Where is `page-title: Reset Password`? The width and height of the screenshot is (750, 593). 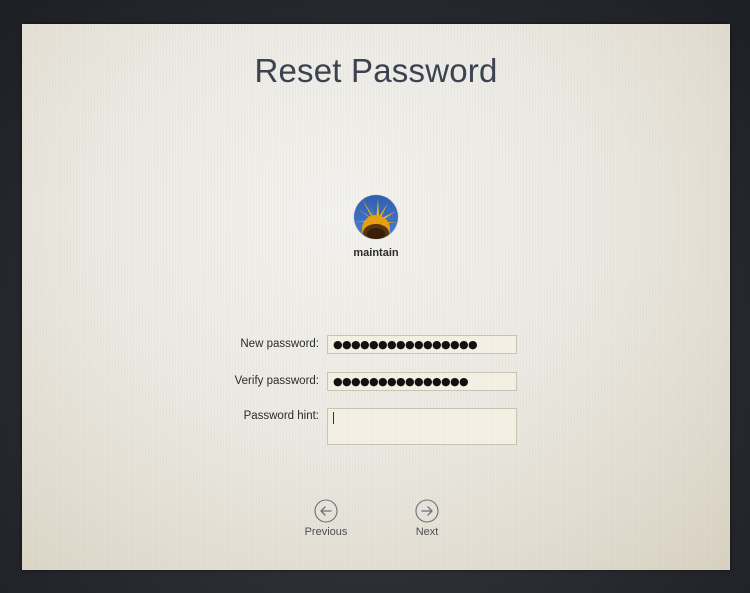 page-title: Reset Password is located at coordinates (376, 70).